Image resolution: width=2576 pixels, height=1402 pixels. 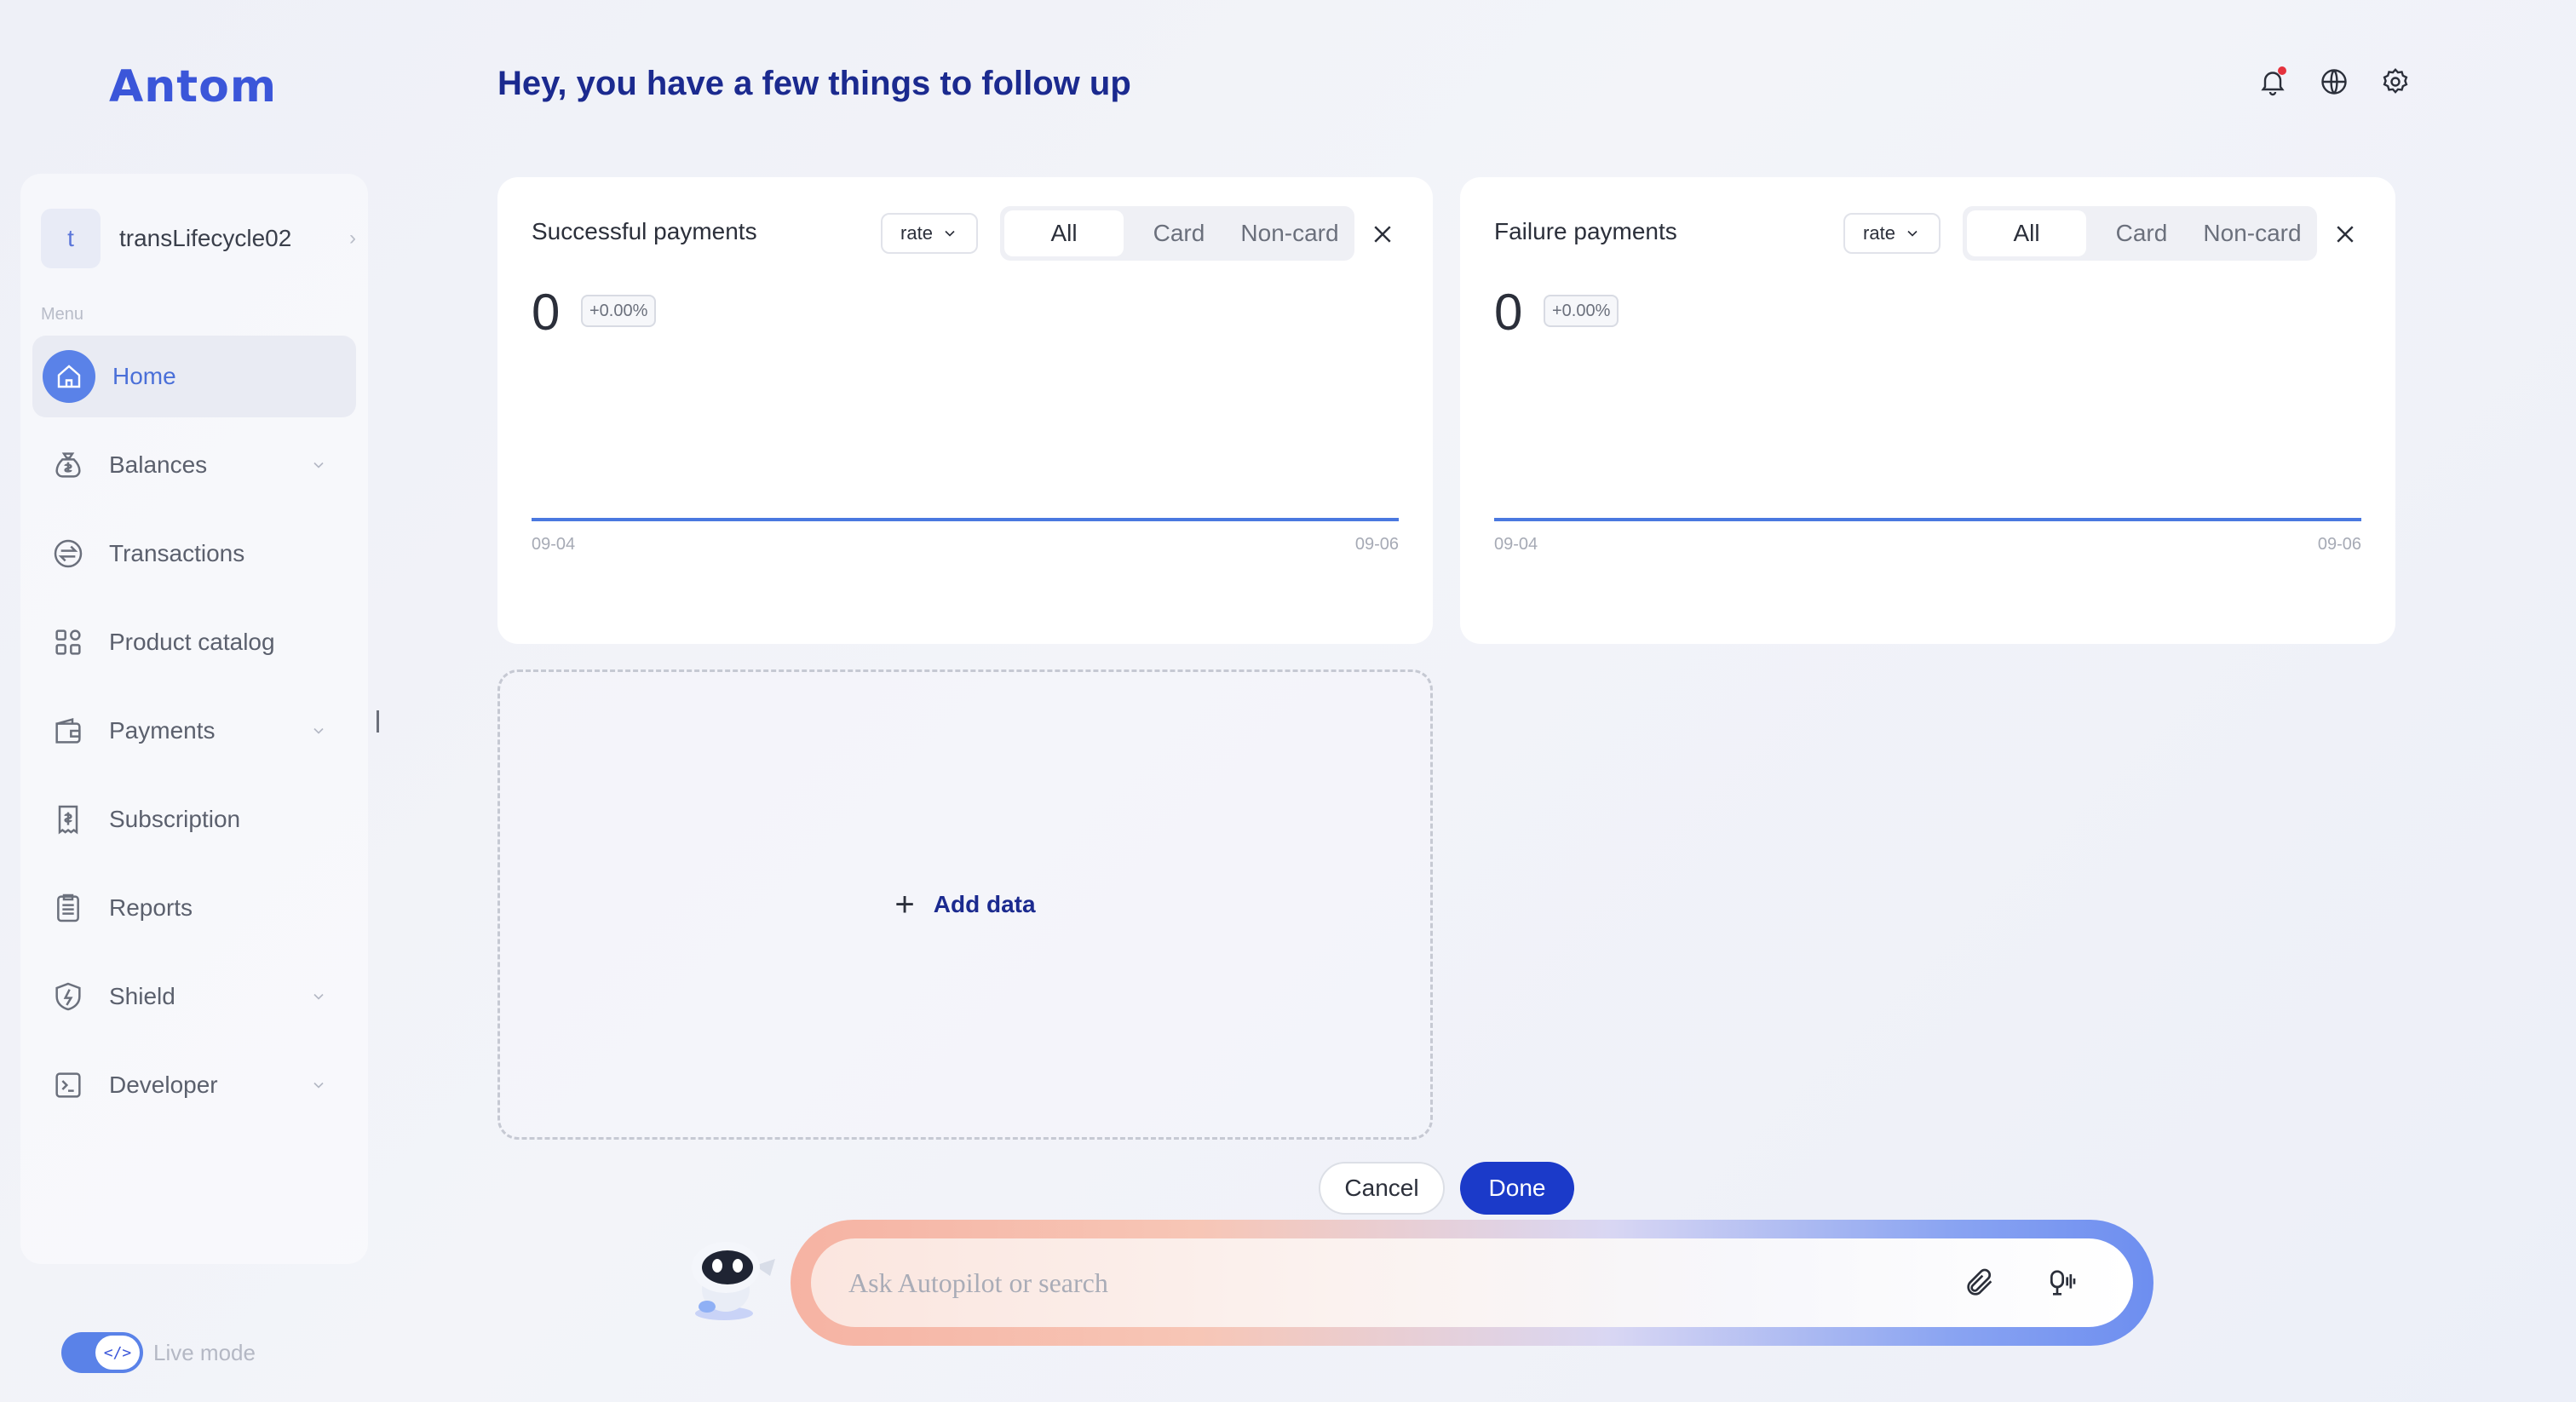 What do you see at coordinates (205, 1352) in the screenshot?
I see `live-mode-label: Live mode` at bounding box center [205, 1352].